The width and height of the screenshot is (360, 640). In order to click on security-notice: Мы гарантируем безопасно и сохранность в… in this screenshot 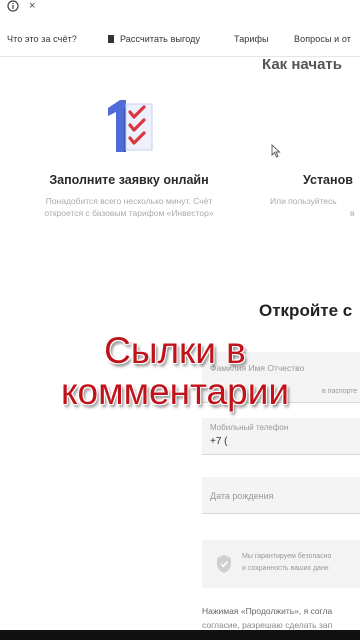, I will do `click(281, 564)`.